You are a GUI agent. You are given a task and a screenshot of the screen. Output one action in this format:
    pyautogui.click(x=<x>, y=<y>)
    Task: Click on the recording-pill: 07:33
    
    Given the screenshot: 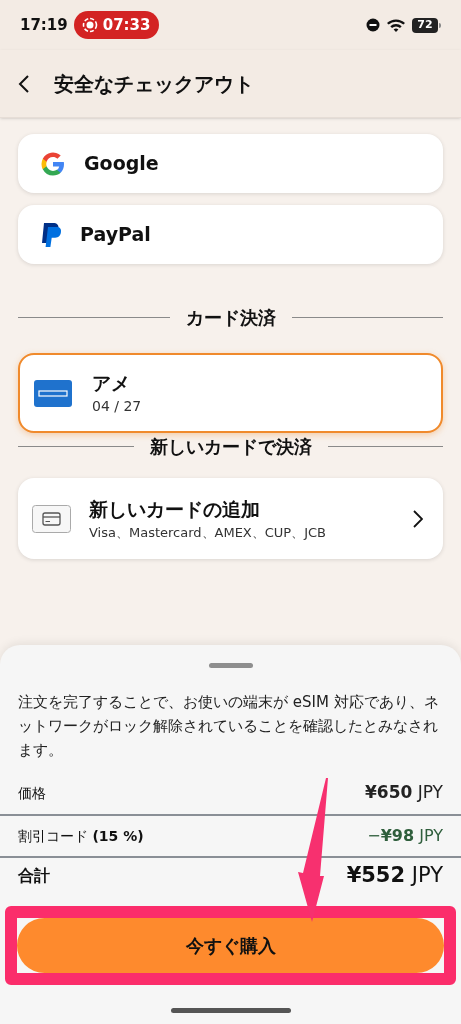 What is the action you would take?
    pyautogui.click(x=116, y=25)
    